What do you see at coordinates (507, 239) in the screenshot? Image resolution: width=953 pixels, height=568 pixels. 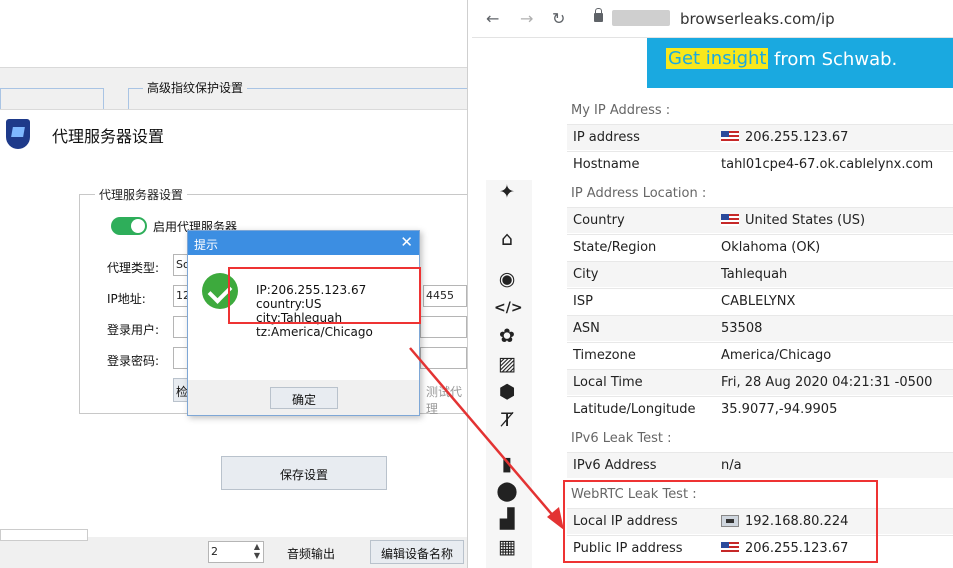 I see `home-icon: ⌂` at bounding box center [507, 239].